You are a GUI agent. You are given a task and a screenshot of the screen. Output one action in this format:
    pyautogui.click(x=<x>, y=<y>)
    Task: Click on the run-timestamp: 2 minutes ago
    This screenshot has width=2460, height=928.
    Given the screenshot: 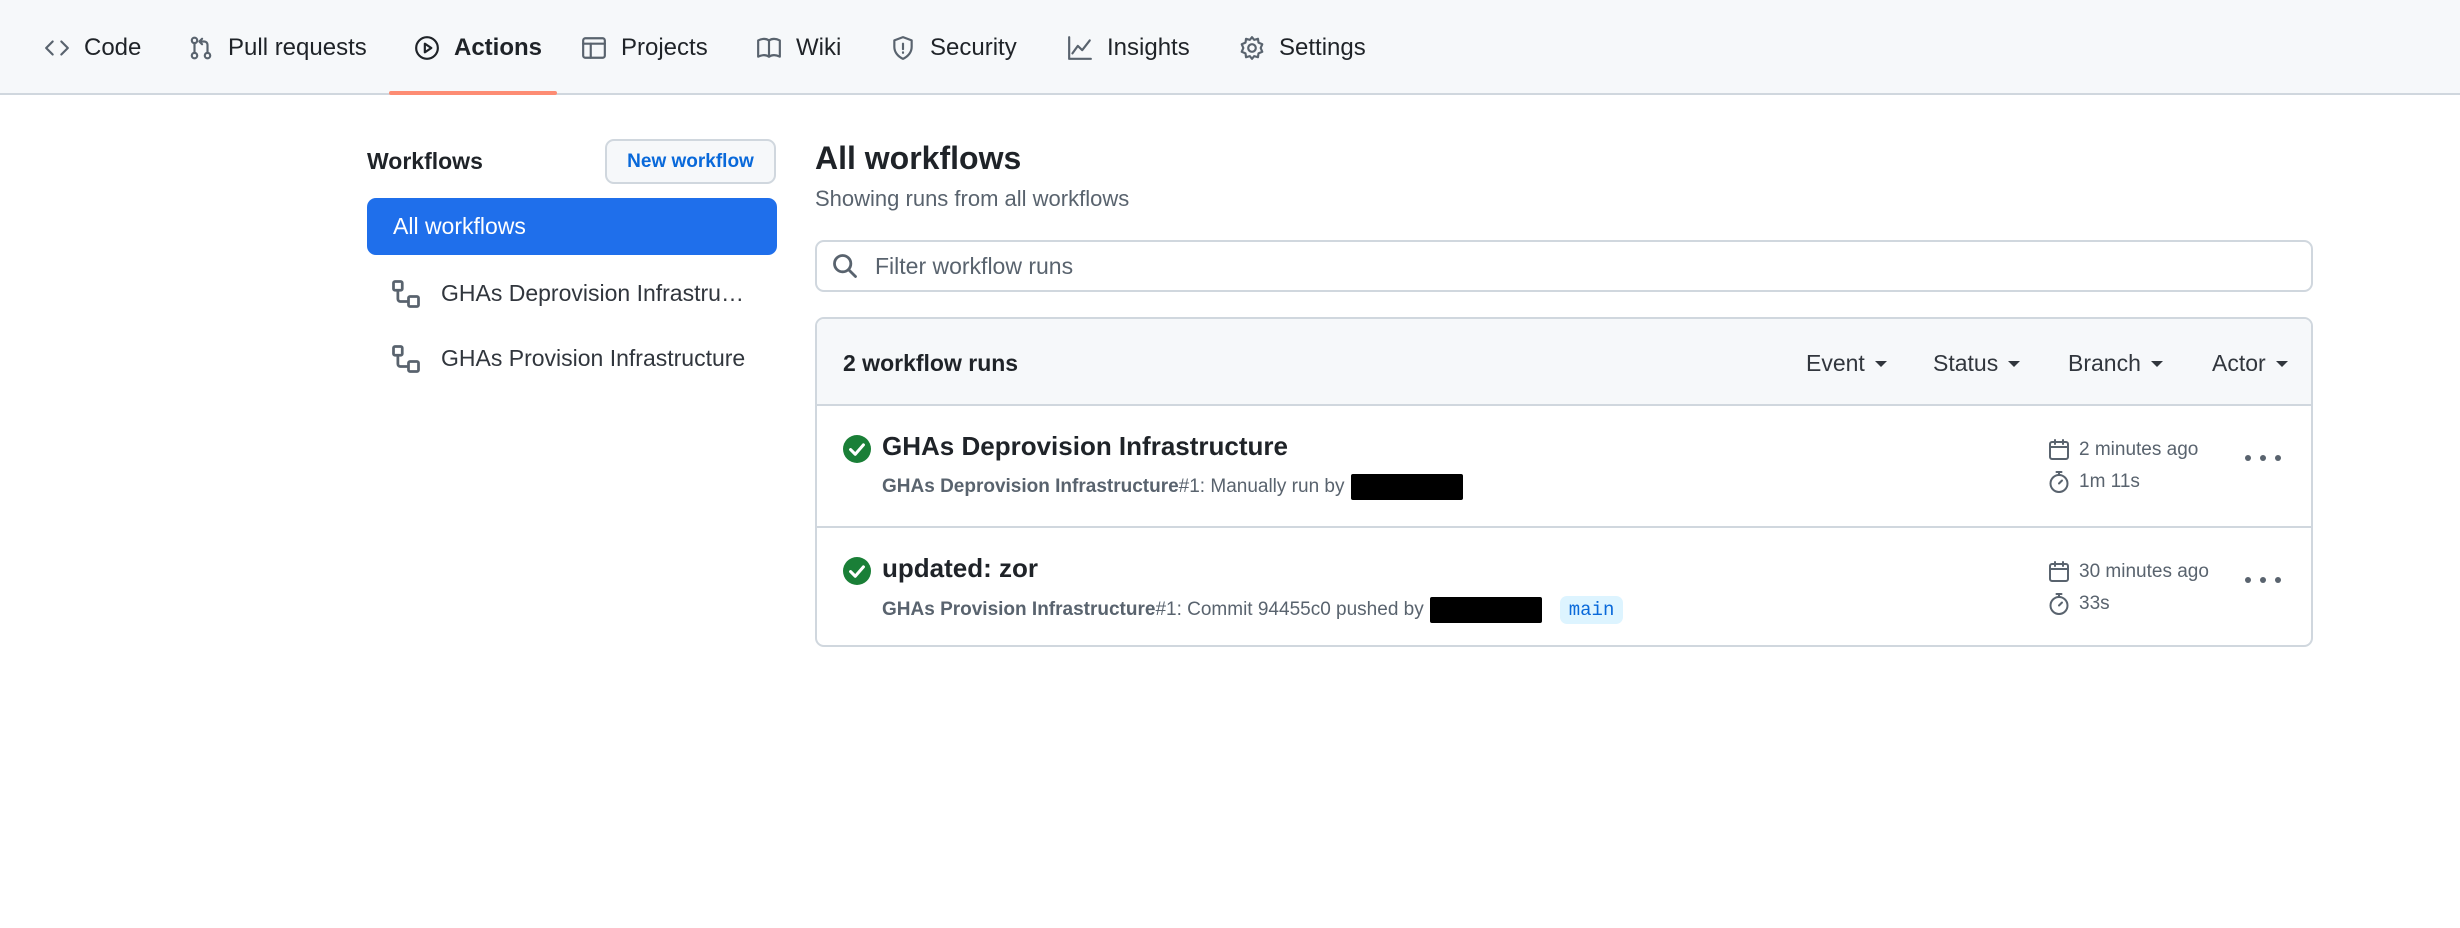 What is the action you would take?
    pyautogui.click(x=2122, y=450)
    